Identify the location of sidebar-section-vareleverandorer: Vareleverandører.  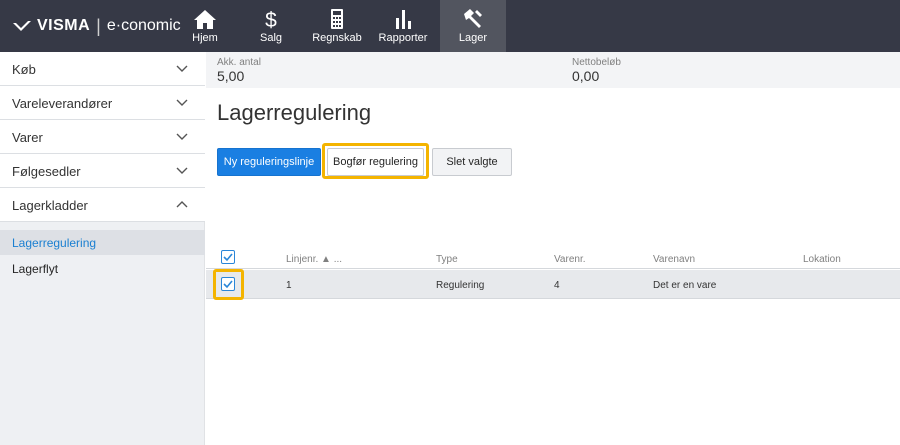
(102, 103).